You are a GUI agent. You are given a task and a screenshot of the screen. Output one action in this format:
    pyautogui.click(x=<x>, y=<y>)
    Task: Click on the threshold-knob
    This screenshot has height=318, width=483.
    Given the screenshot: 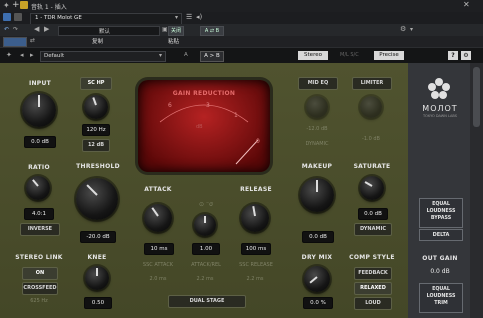 What is the action you would take?
    pyautogui.click(x=97, y=199)
    